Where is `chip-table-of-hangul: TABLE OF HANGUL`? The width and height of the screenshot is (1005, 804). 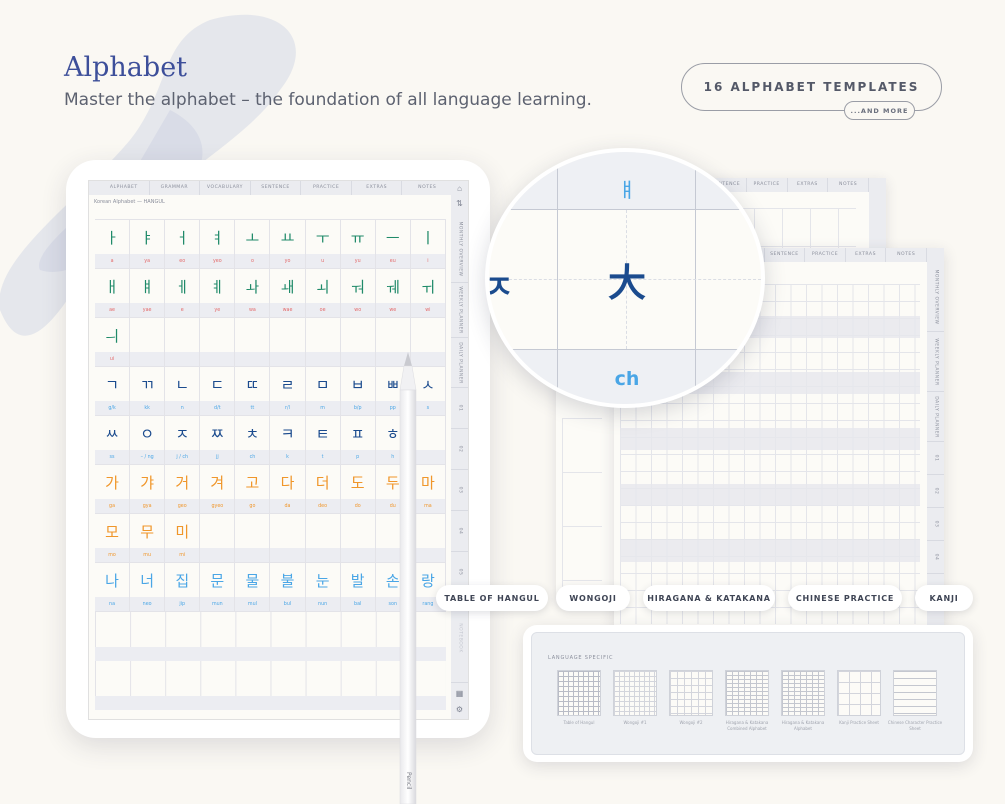
chip-table-of-hangul: TABLE OF HANGUL is located at coordinates (492, 598).